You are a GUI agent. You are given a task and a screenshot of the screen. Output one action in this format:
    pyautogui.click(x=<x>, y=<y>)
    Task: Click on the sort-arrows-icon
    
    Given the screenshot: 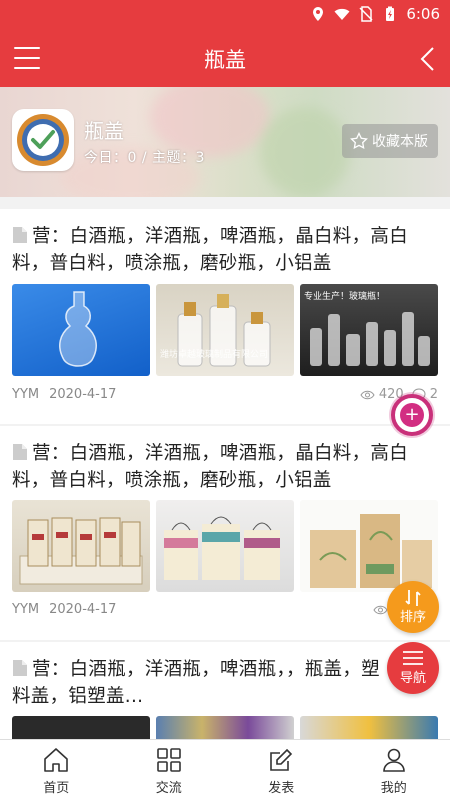 What is the action you would take?
    pyautogui.click(x=413, y=598)
    